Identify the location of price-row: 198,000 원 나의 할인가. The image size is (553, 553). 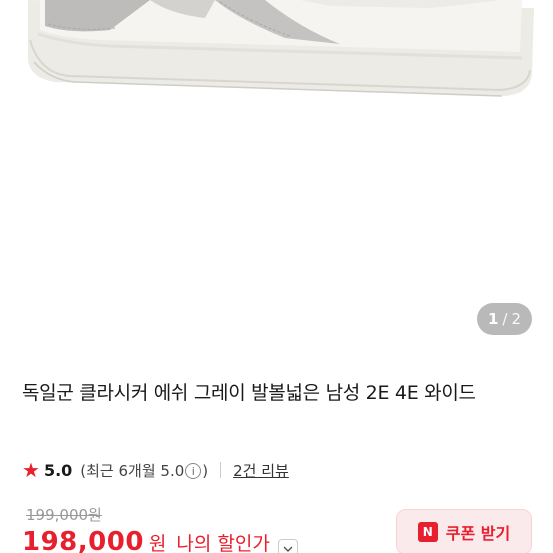
(160, 540).